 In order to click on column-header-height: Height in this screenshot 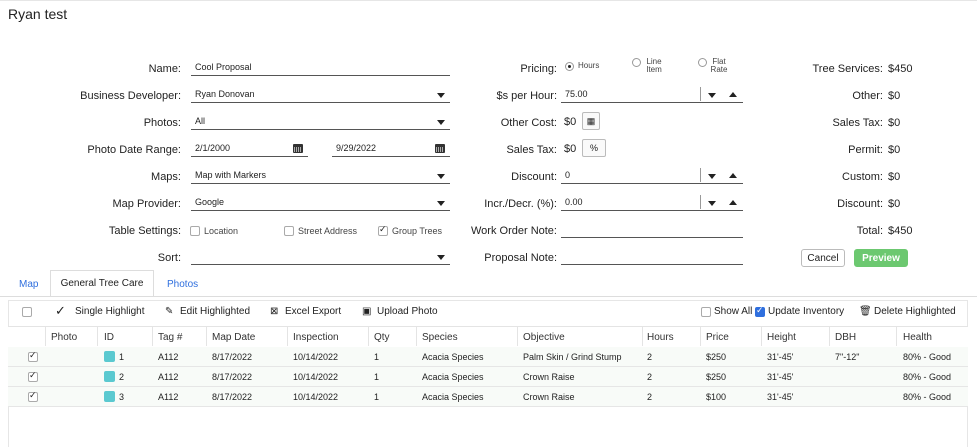, I will do `click(781, 337)`.